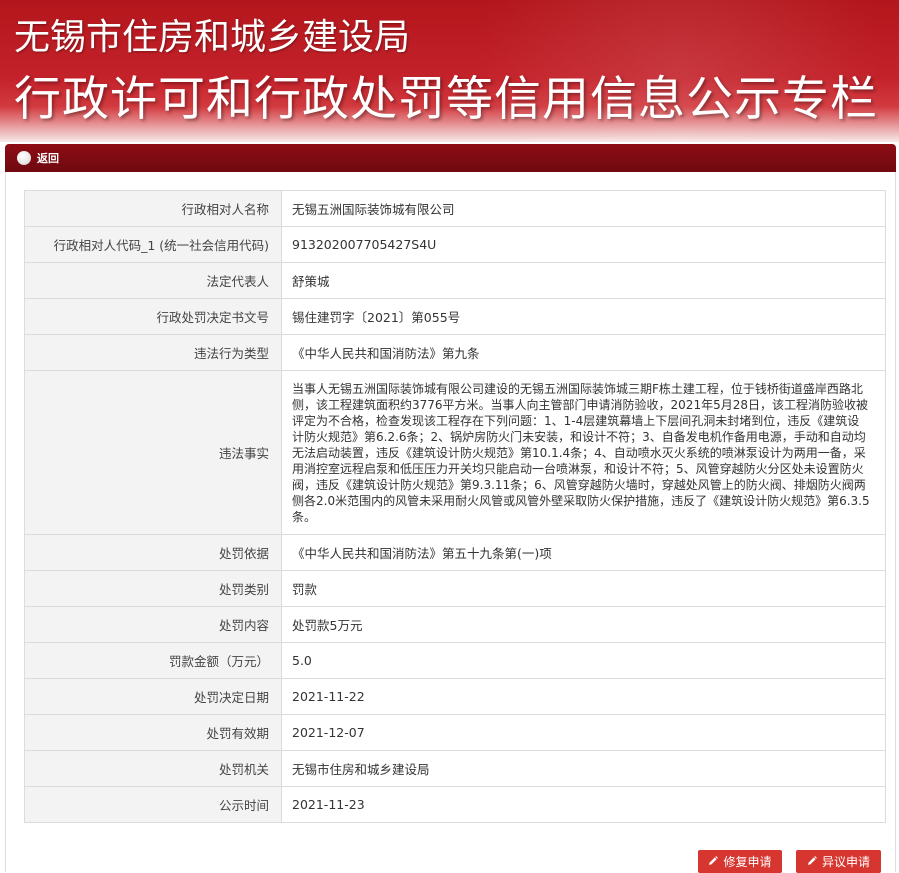 This screenshot has width=899, height=873. What do you see at coordinates (583, 280) in the screenshot?
I see `field-value-legal-rep: 舒策城` at bounding box center [583, 280].